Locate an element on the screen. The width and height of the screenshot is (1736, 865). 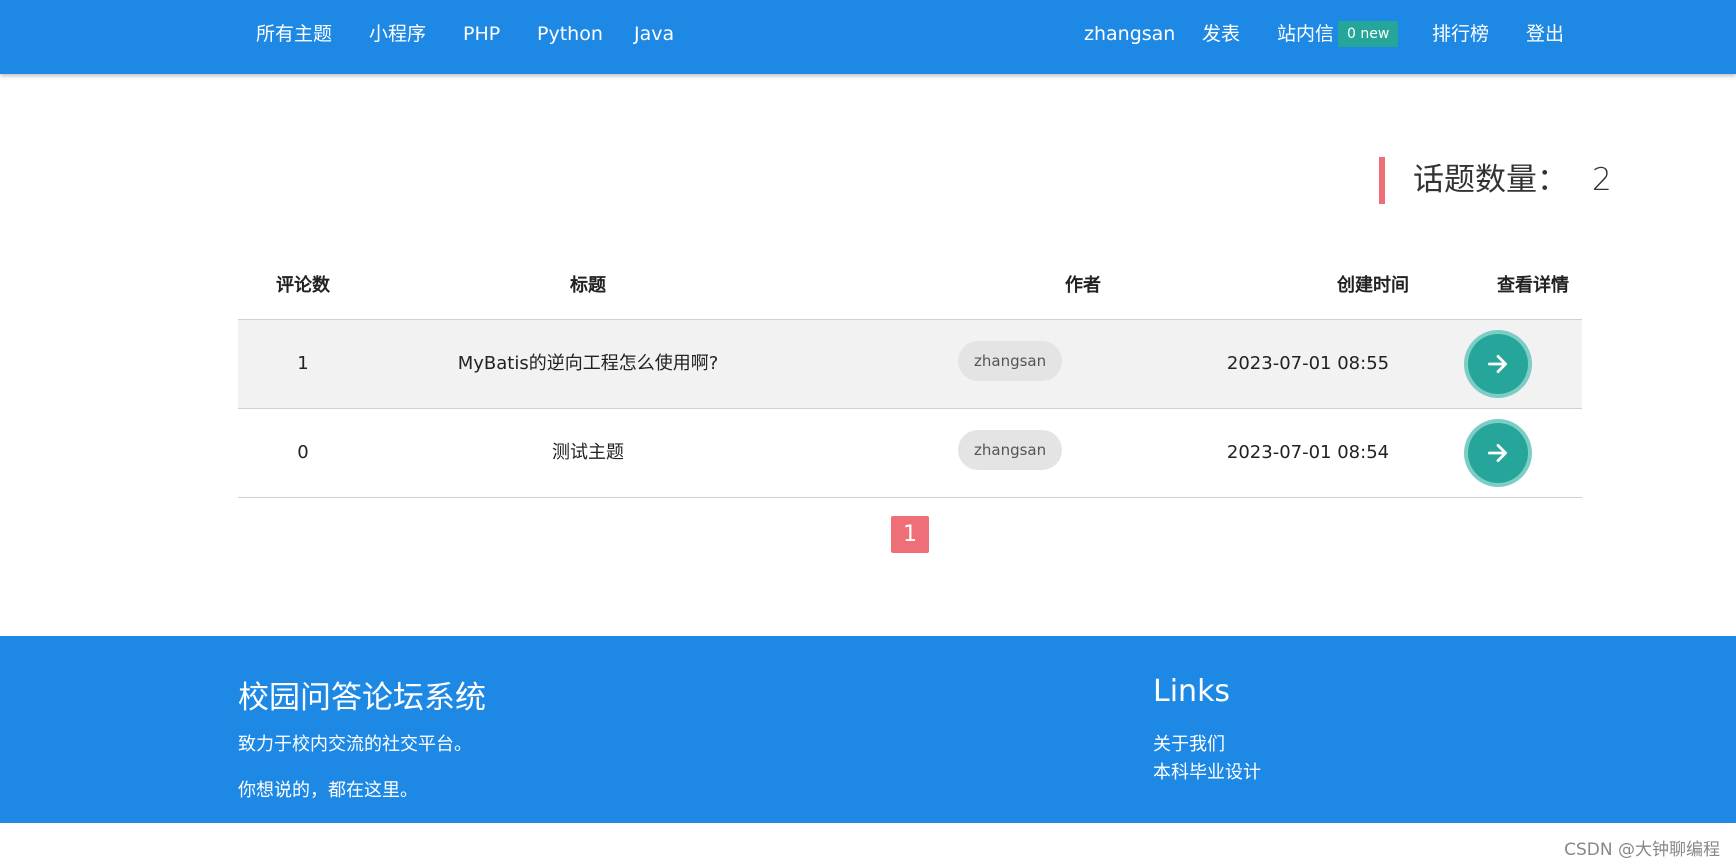
row-created: 2023-07-01 08:54 is located at coordinates (1308, 452).